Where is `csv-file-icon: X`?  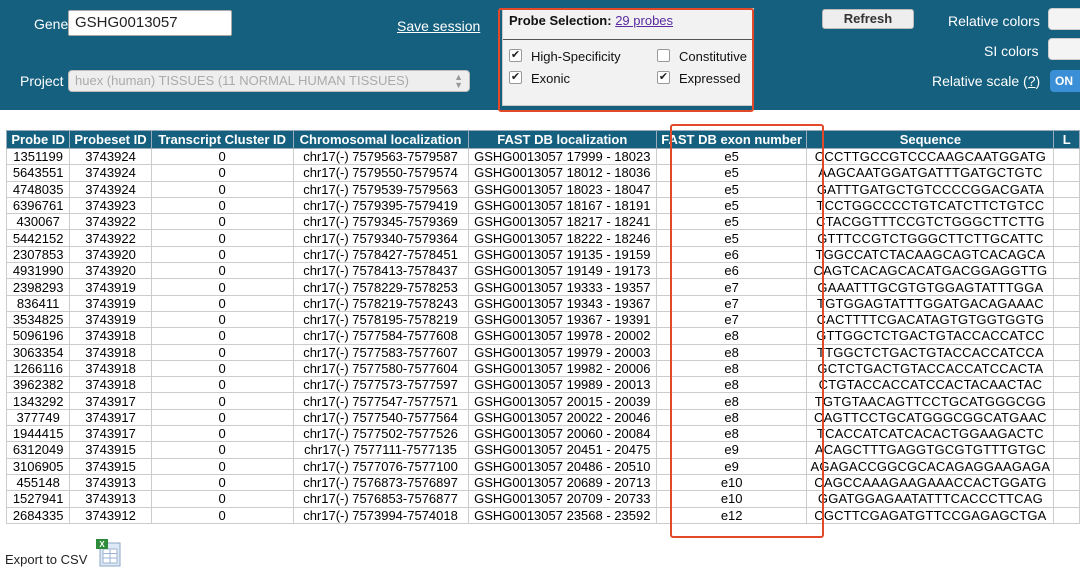
csv-file-icon: X is located at coordinates (109, 553).